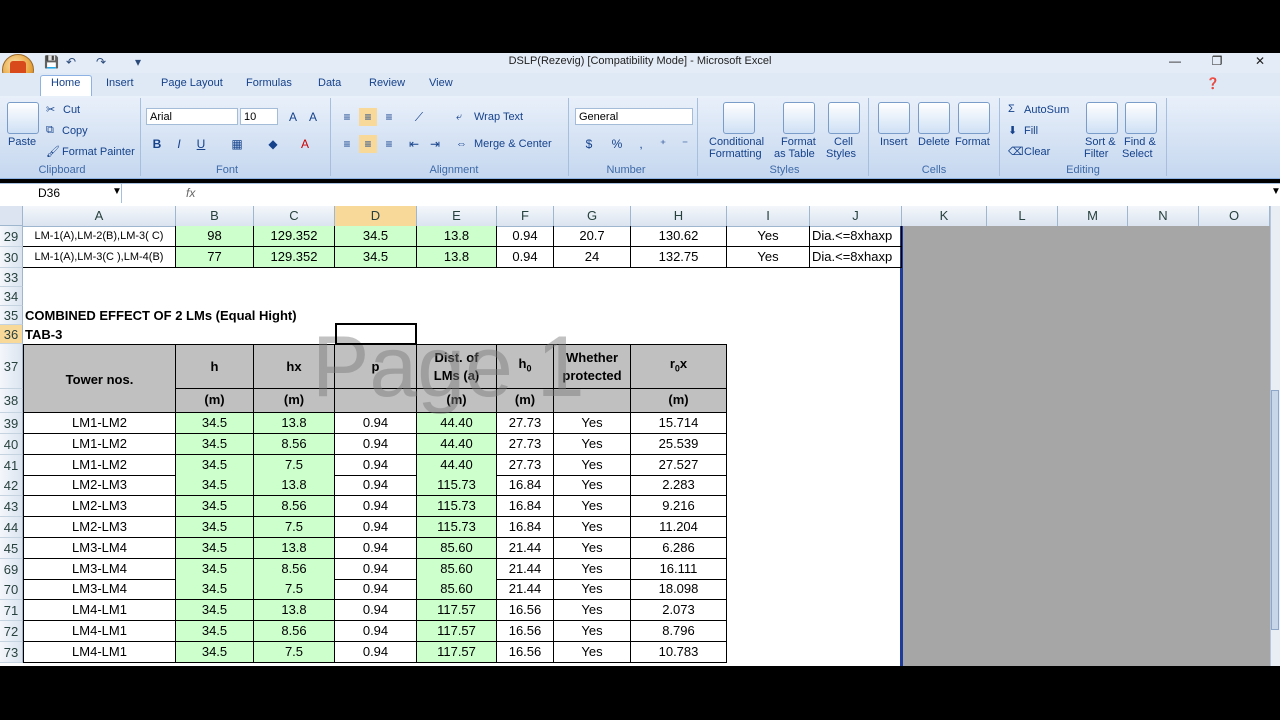  What do you see at coordinates (11, 611) in the screenshot?
I see `row-header: 71` at bounding box center [11, 611].